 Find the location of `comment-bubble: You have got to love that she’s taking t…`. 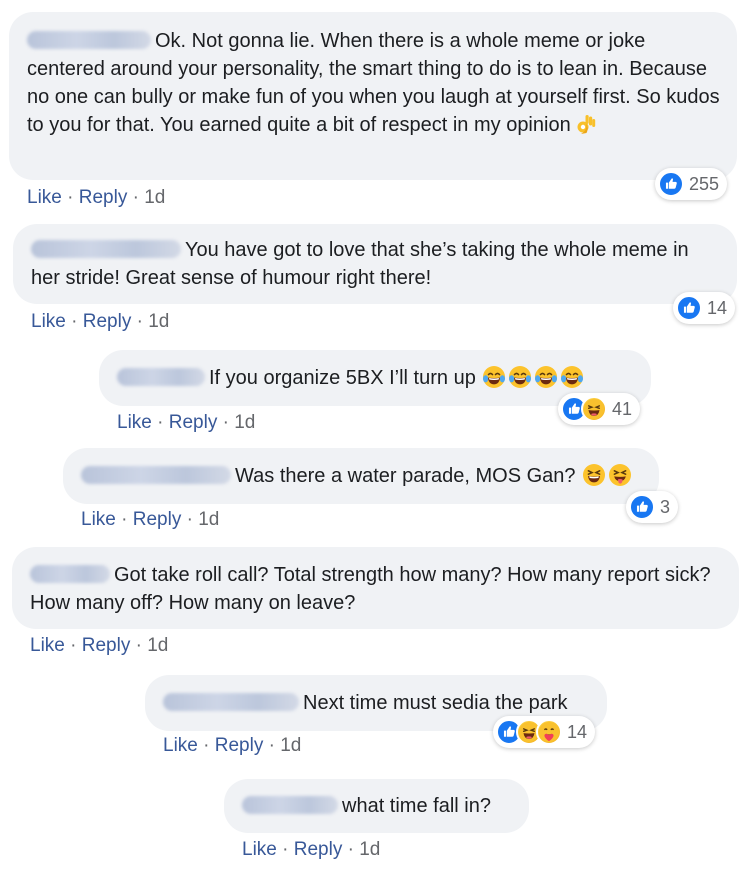

comment-bubble: You have got to love that she’s taking t… is located at coordinates (375, 264).